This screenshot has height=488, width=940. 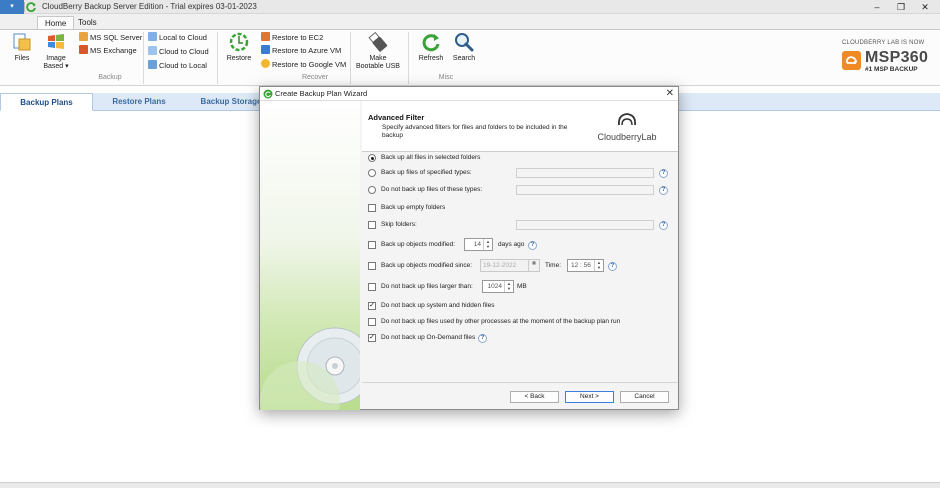 What do you see at coordinates (877, 7) in the screenshot?
I see `minimize-button: –` at bounding box center [877, 7].